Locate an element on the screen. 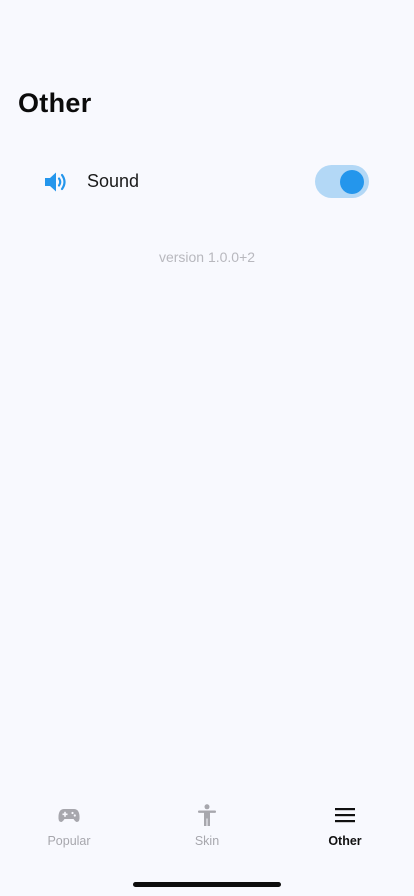  bottom-tab-bar: Popular Skin Other is located at coordinates (207, 826).